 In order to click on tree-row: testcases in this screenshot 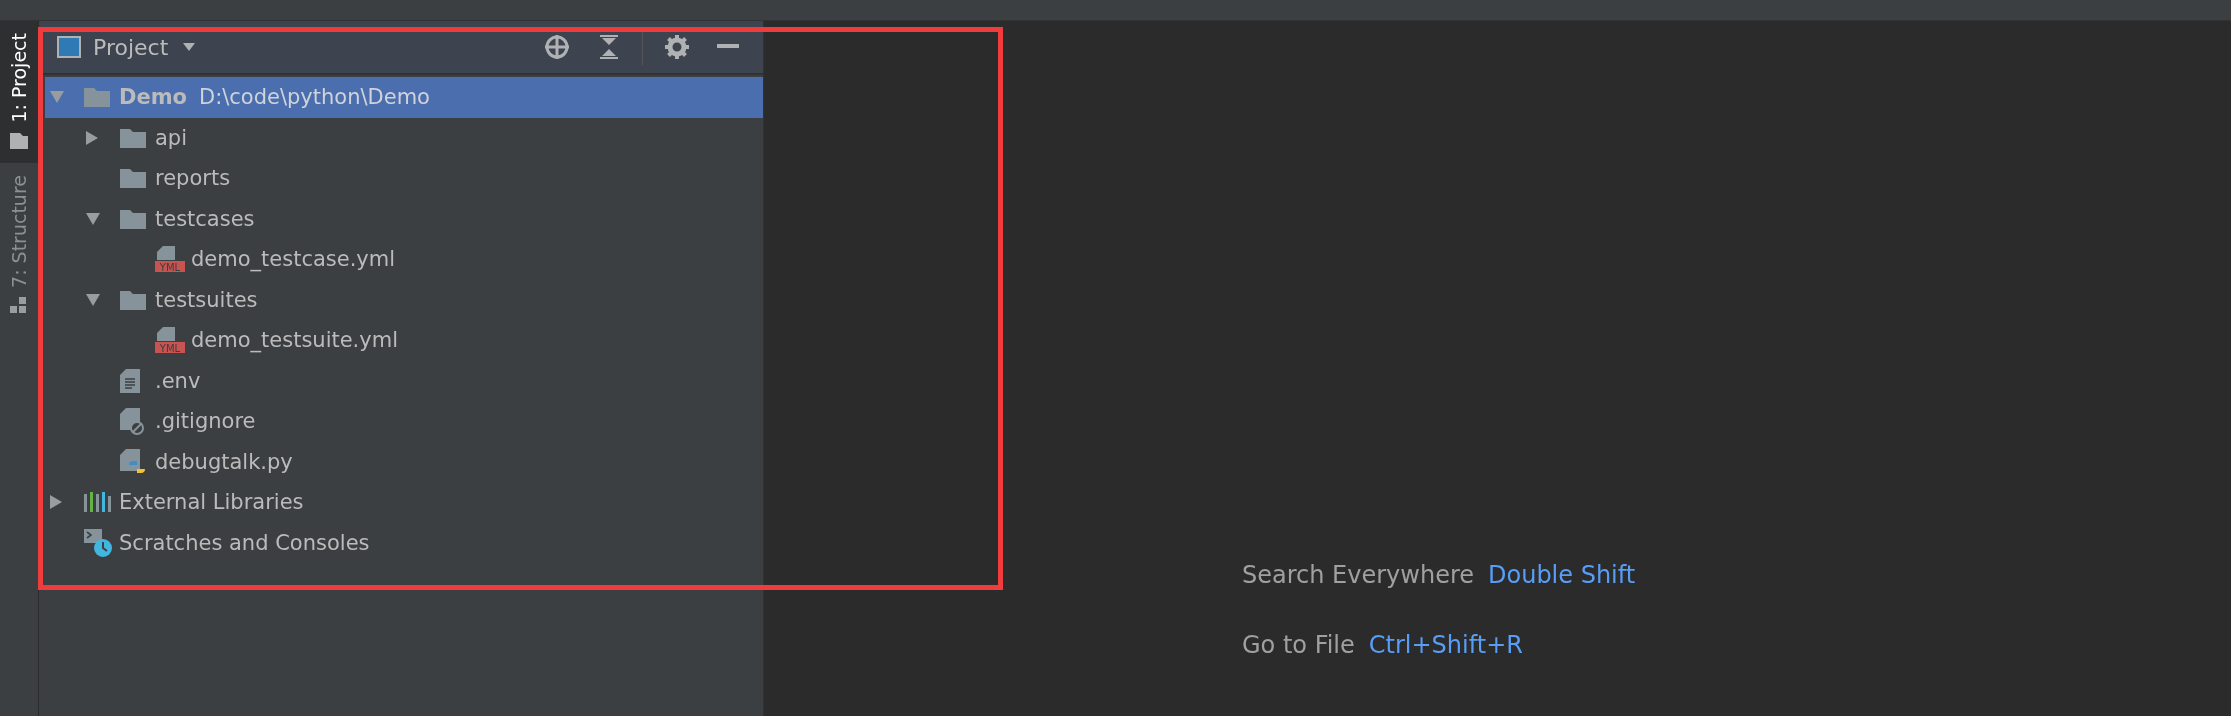, I will do `click(404, 218)`.